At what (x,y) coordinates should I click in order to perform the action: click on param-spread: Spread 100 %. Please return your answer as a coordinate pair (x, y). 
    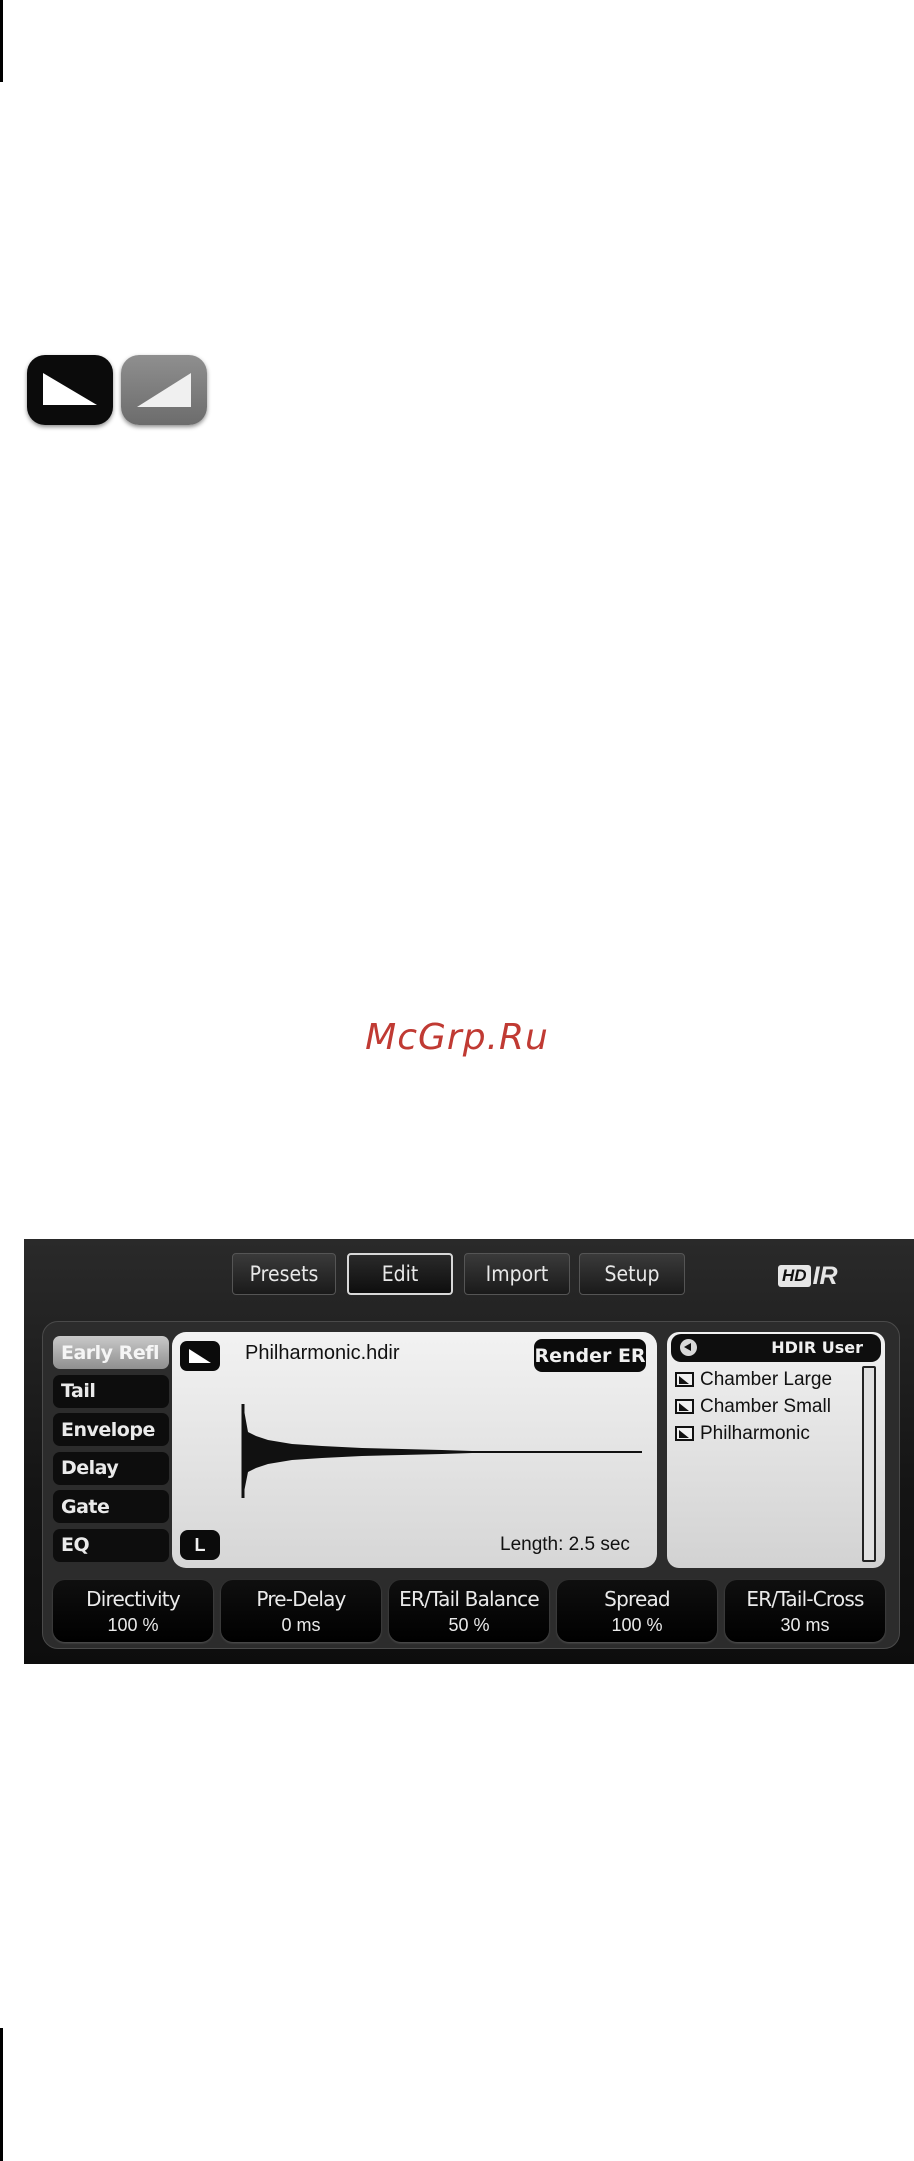
    Looking at the image, I should click on (637, 1611).